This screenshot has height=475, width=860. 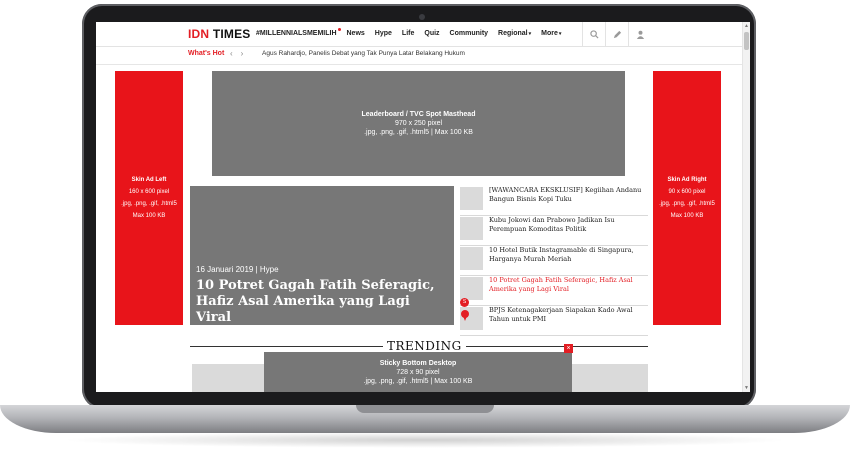 What do you see at coordinates (237, 269) in the screenshot?
I see `featured-meta: 16 Januari 2019 | Hype` at bounding box center [237, 269].